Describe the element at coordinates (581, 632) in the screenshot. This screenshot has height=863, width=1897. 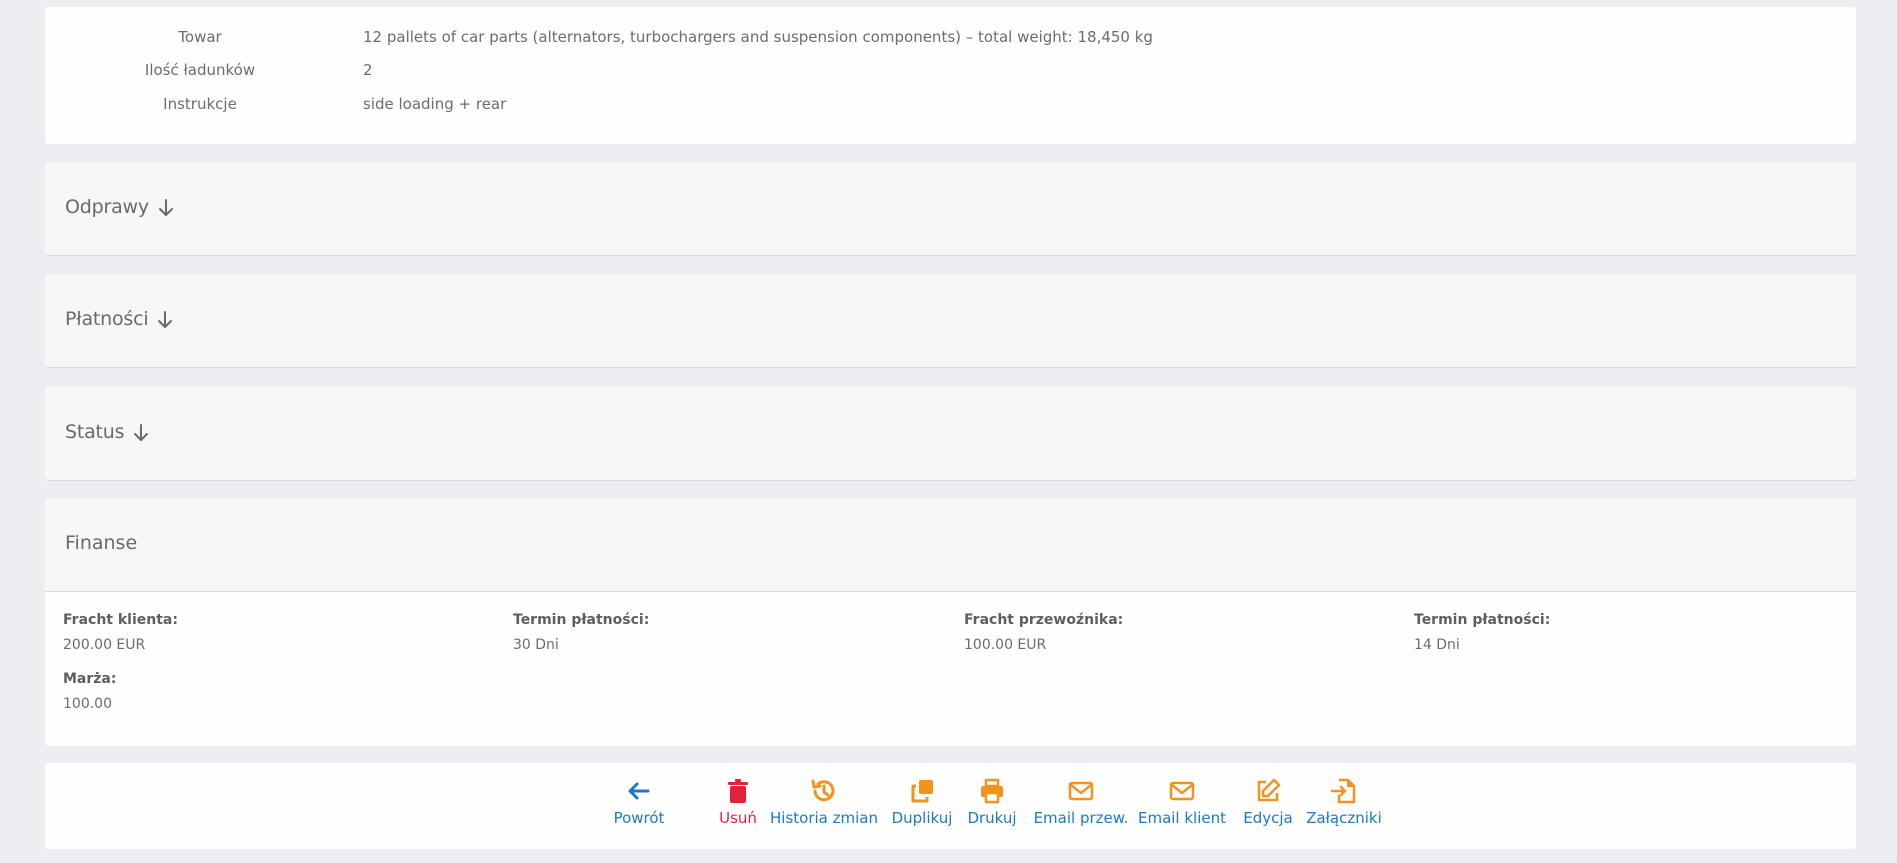
I see `termin-platnosci-klienta: Termin płatności: 30 Dni` at that location.